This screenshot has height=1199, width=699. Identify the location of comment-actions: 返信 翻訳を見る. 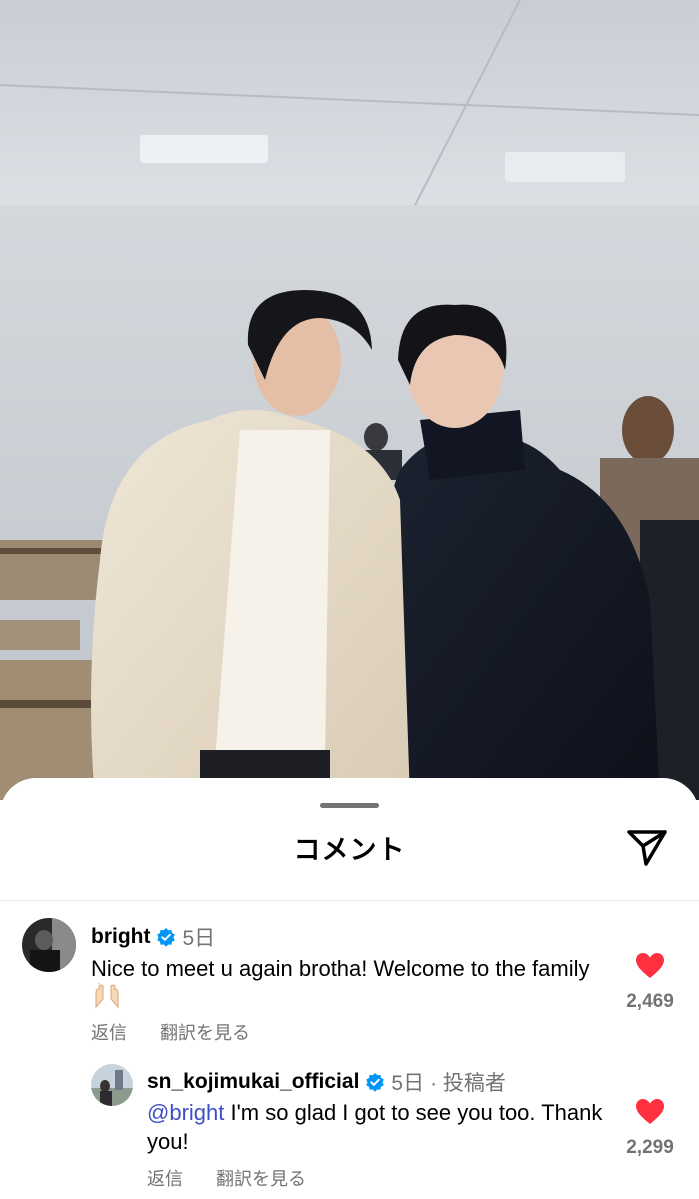
(226, 1178).